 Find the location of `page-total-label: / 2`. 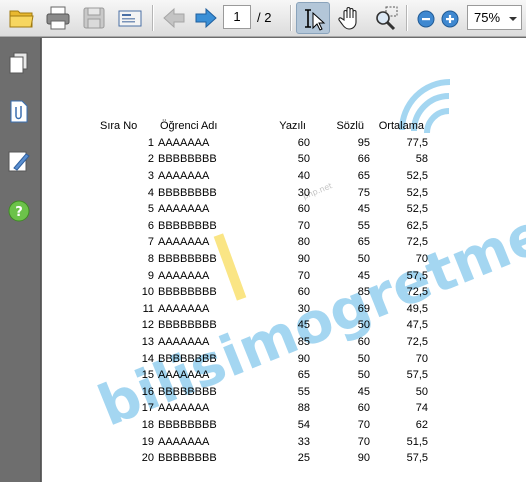

page-total-label: / 2 is located at coordinates (264, 17).